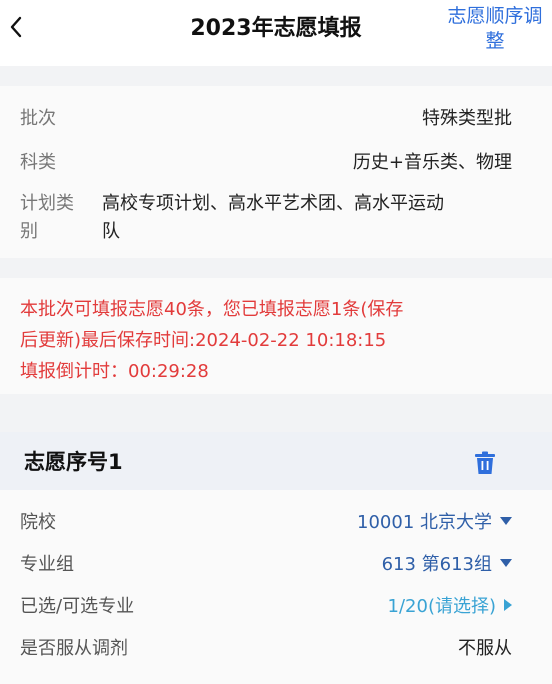  Describe the element at coordinates (55, 218) in the screenshot. I see `plan-type-label: 计划类 别` at that location.